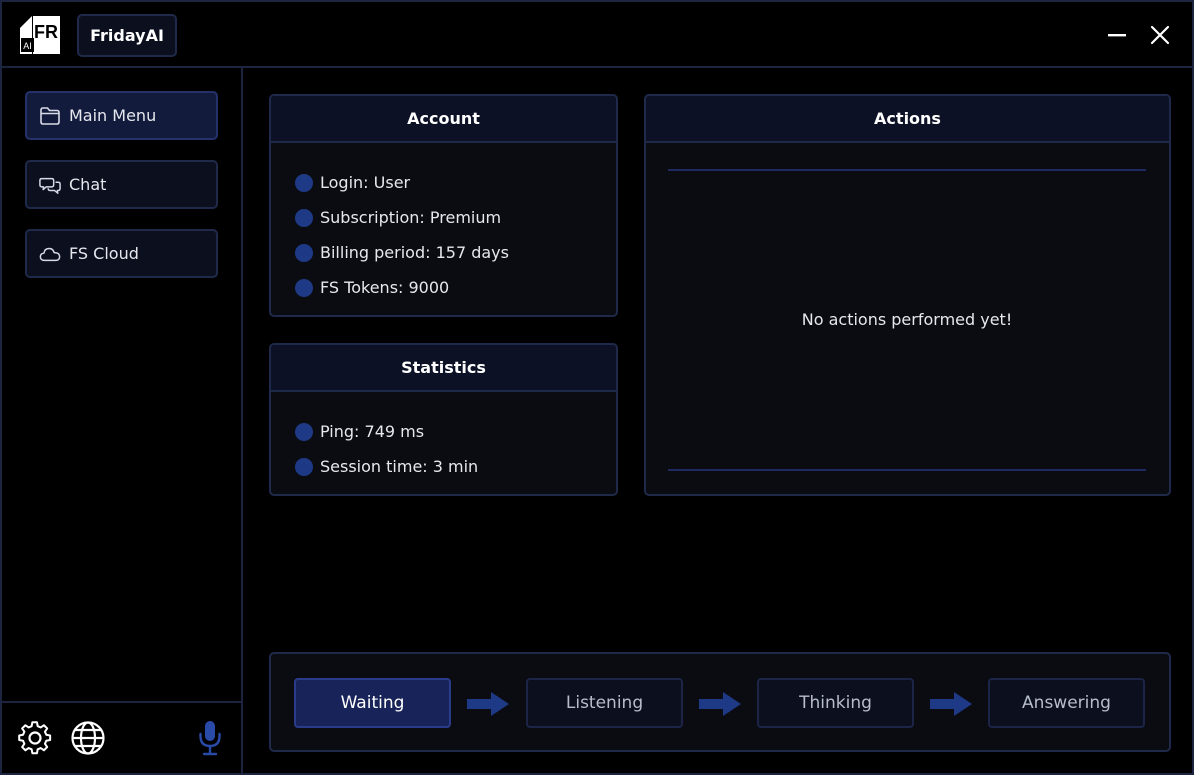 This screenshot has width=1194, height=775. I want to click on sidebar-item-chat: Chat, so click(121, 184).